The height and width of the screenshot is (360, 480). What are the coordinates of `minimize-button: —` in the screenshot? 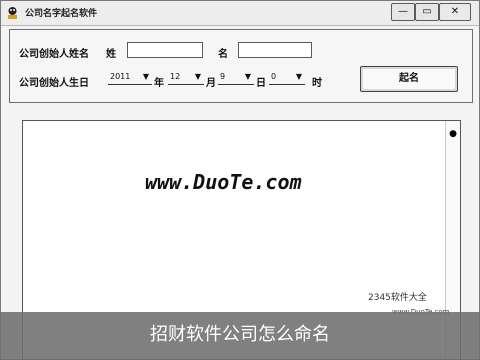 It's located at (403, 12).